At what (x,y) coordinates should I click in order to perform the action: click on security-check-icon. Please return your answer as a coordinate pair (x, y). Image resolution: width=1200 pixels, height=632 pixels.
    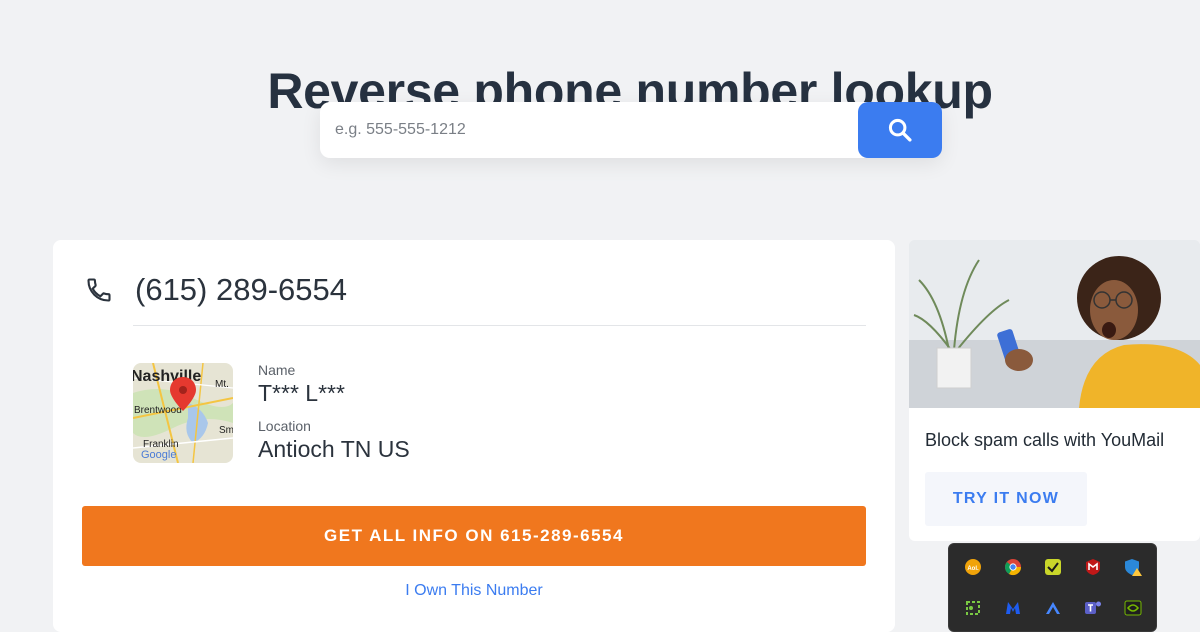
    Looking at the image, I should click on (1053, 567).